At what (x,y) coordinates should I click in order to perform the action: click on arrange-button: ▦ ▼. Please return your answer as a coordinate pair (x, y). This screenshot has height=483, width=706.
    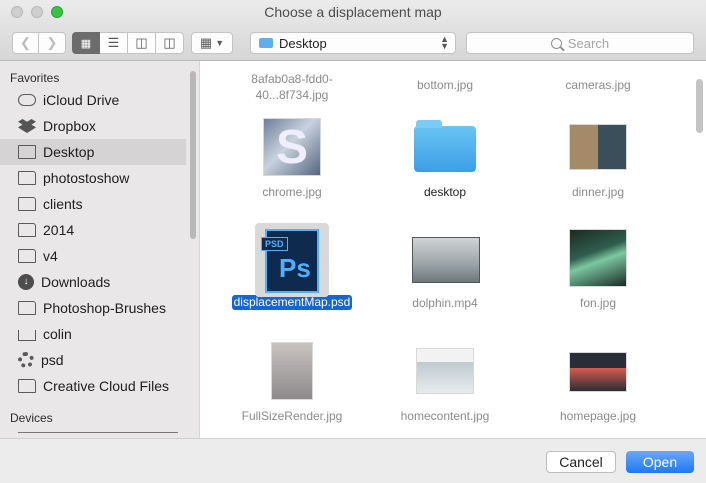
    Looking at the image, I should click on (212, 43).